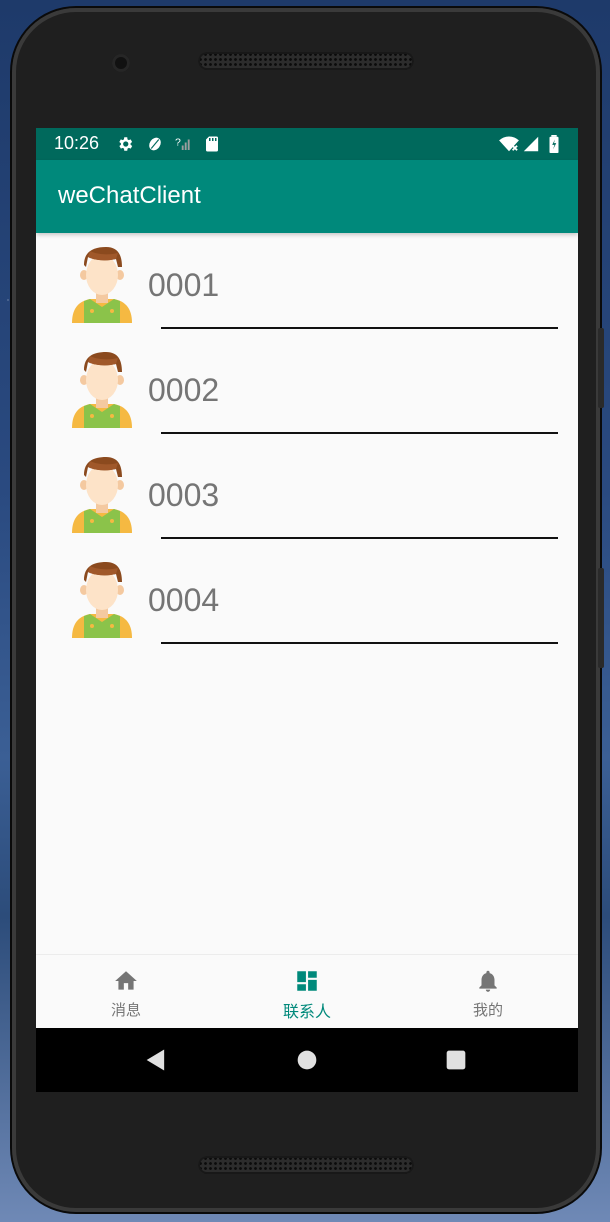 The image size is (610, 1222). Describe the element at coordinates (307, 600) in the screenshot. I see `contact-row: 0004` at that location.